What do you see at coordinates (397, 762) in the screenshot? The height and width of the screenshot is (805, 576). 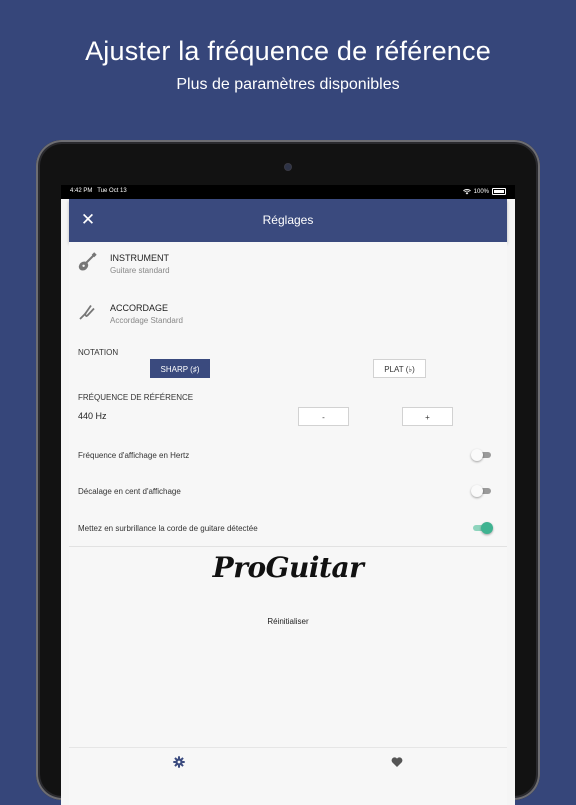 I see `heart-icon` at bounding box center [397, 762].